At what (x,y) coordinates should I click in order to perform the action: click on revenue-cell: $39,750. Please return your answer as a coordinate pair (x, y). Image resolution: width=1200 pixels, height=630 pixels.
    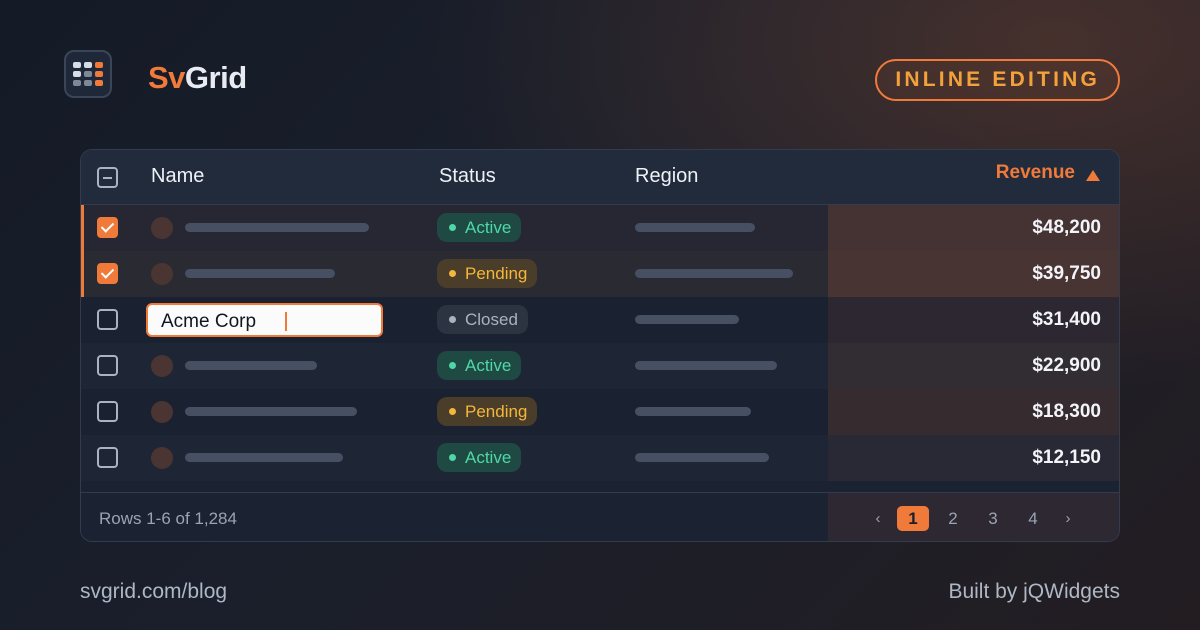
    Looking at the image, I should click on (1066, 274).